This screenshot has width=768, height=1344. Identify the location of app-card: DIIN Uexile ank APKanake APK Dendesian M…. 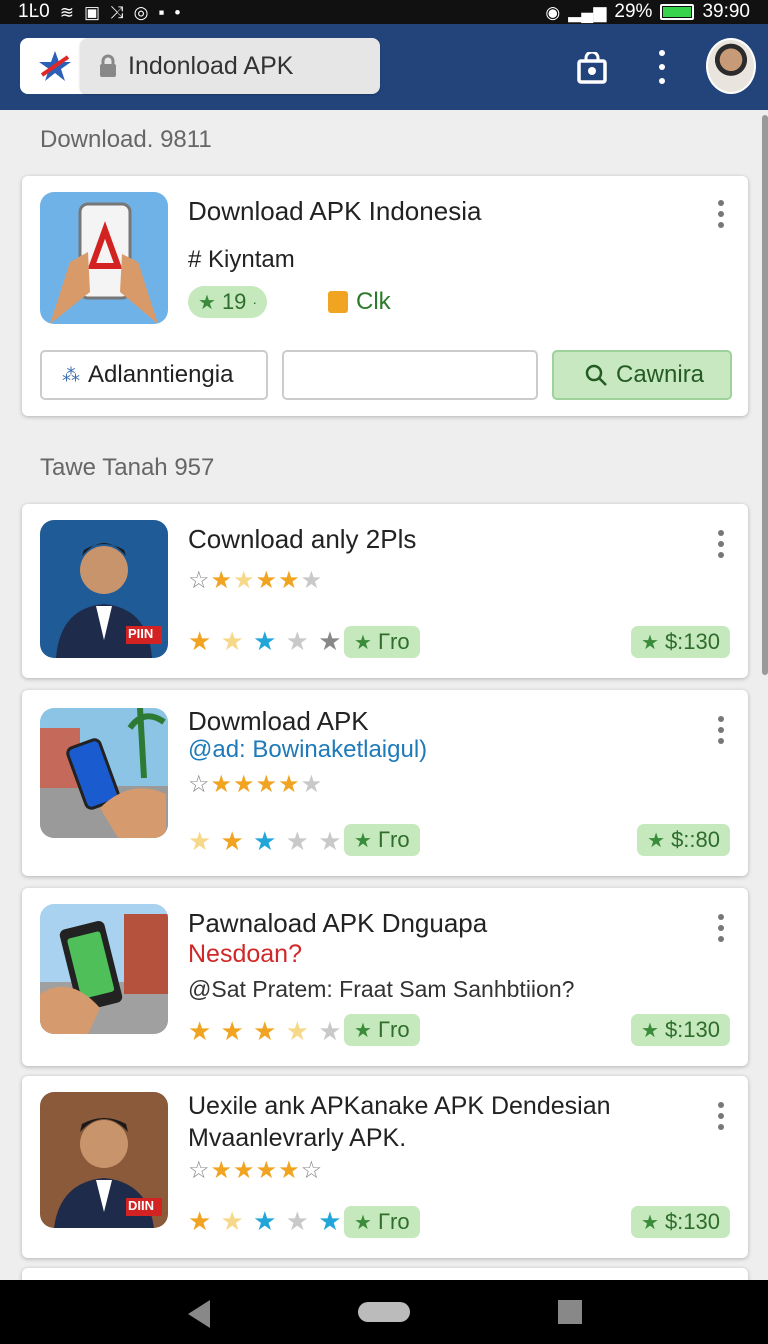
(385, 1167).